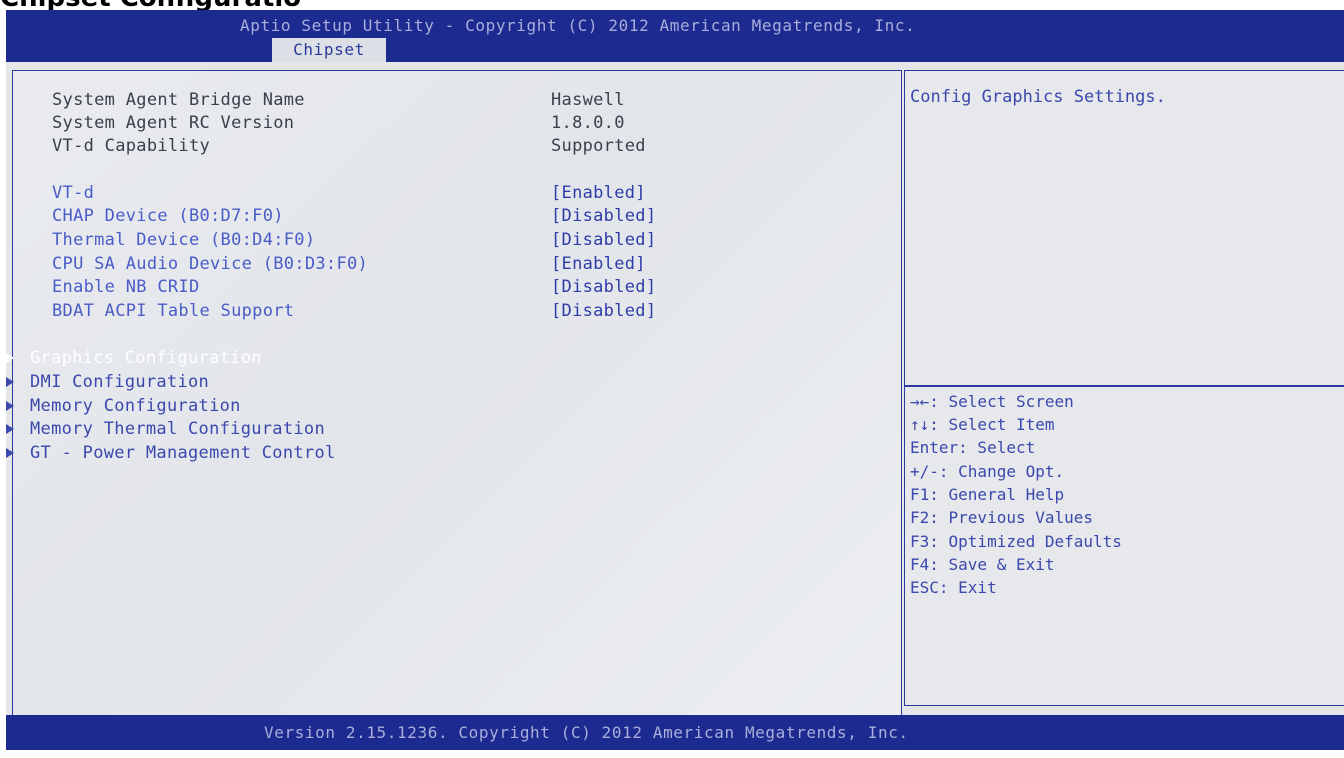  I want to click on info-label-bridge-name: System Agent Bridge Name, so click(178, 100).